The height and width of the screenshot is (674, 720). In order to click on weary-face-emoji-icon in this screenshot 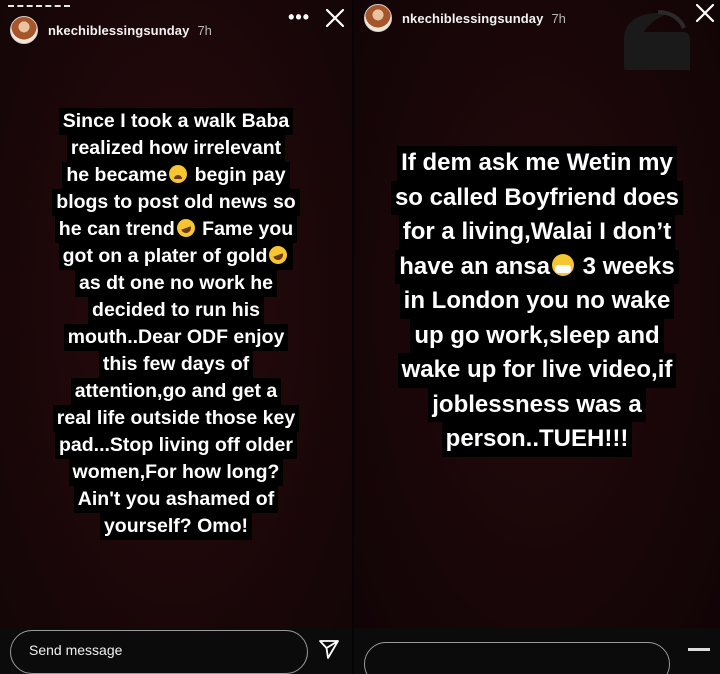, I will do `click(178, 174)`.